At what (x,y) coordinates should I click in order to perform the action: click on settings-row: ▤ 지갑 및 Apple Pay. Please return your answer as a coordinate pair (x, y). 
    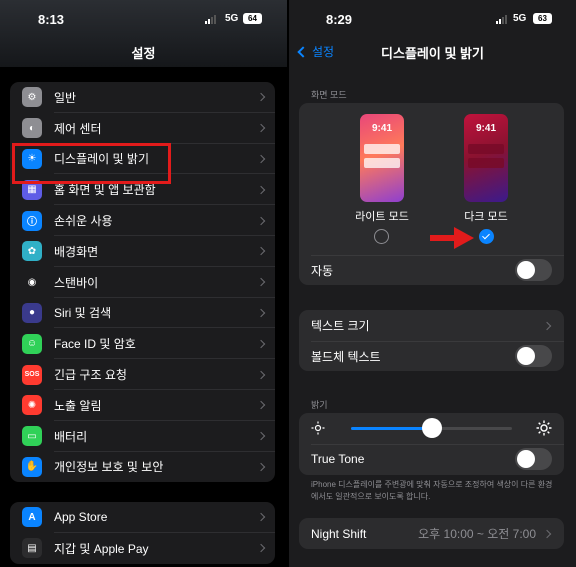
    Looking at the image, I should click on (142, 548).